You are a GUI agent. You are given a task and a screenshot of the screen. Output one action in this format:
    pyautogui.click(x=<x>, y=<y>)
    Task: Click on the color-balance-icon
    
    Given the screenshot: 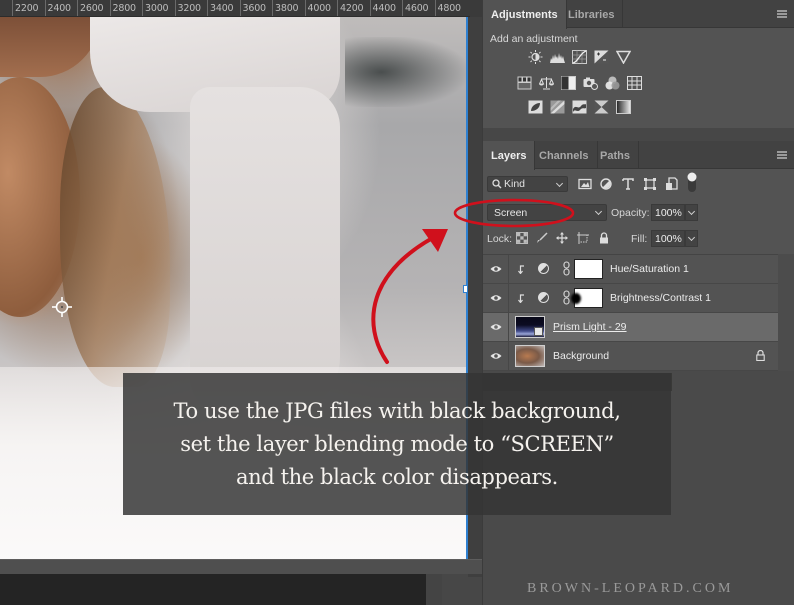 What is the action you would take?
    pyautogui.click(x=546, y=83)
    